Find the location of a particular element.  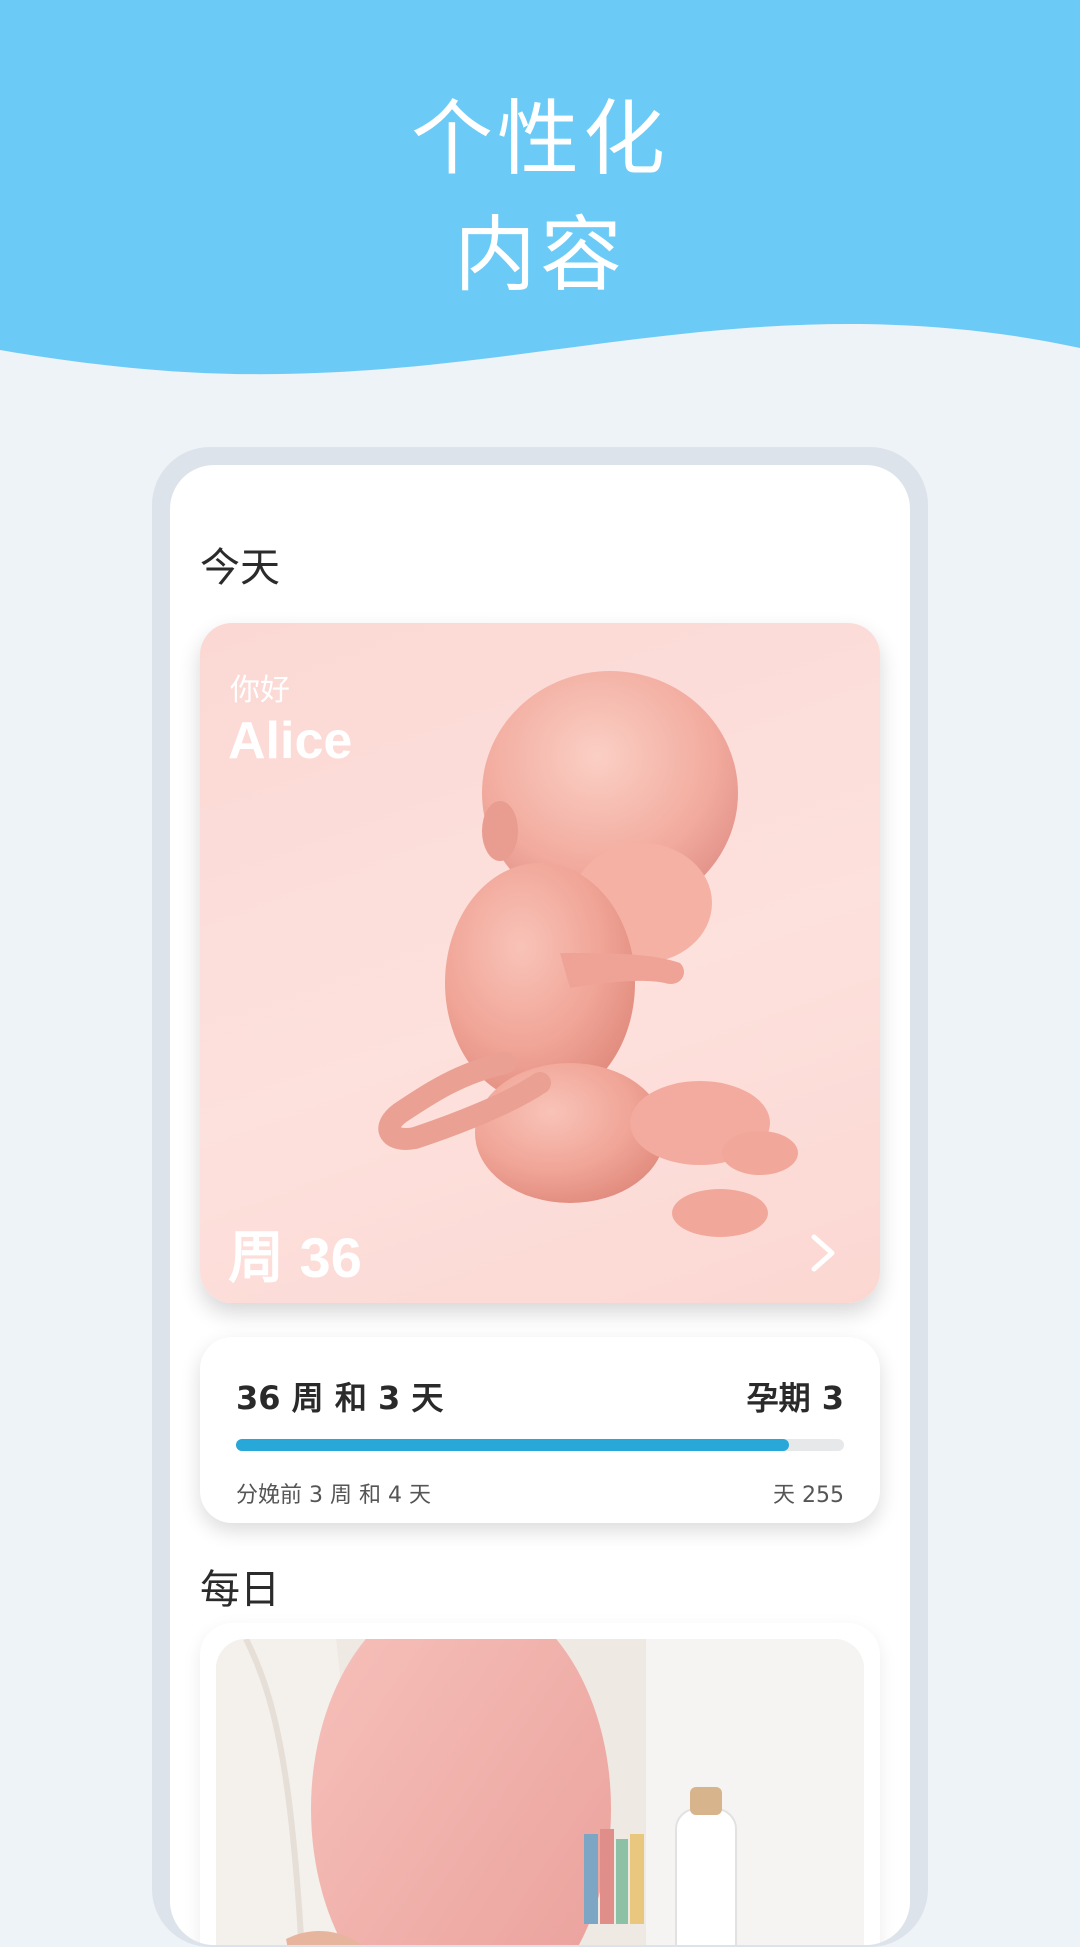

progress-bar-track is located at coordinates (540, 1445).